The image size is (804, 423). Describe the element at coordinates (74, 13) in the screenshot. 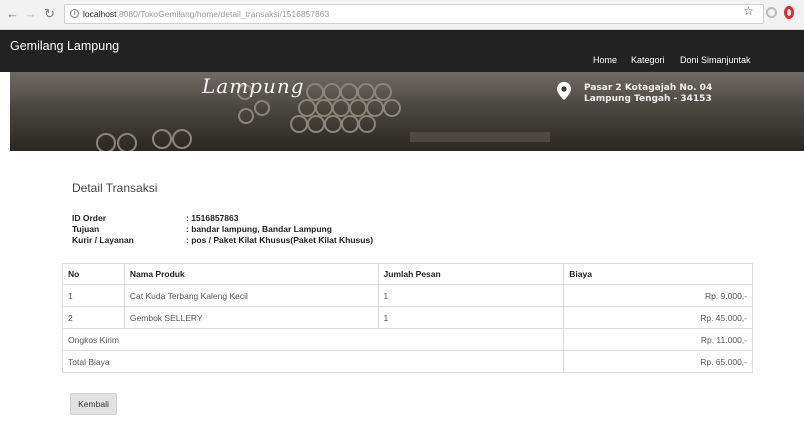

I see `info-icon: i` at that location.